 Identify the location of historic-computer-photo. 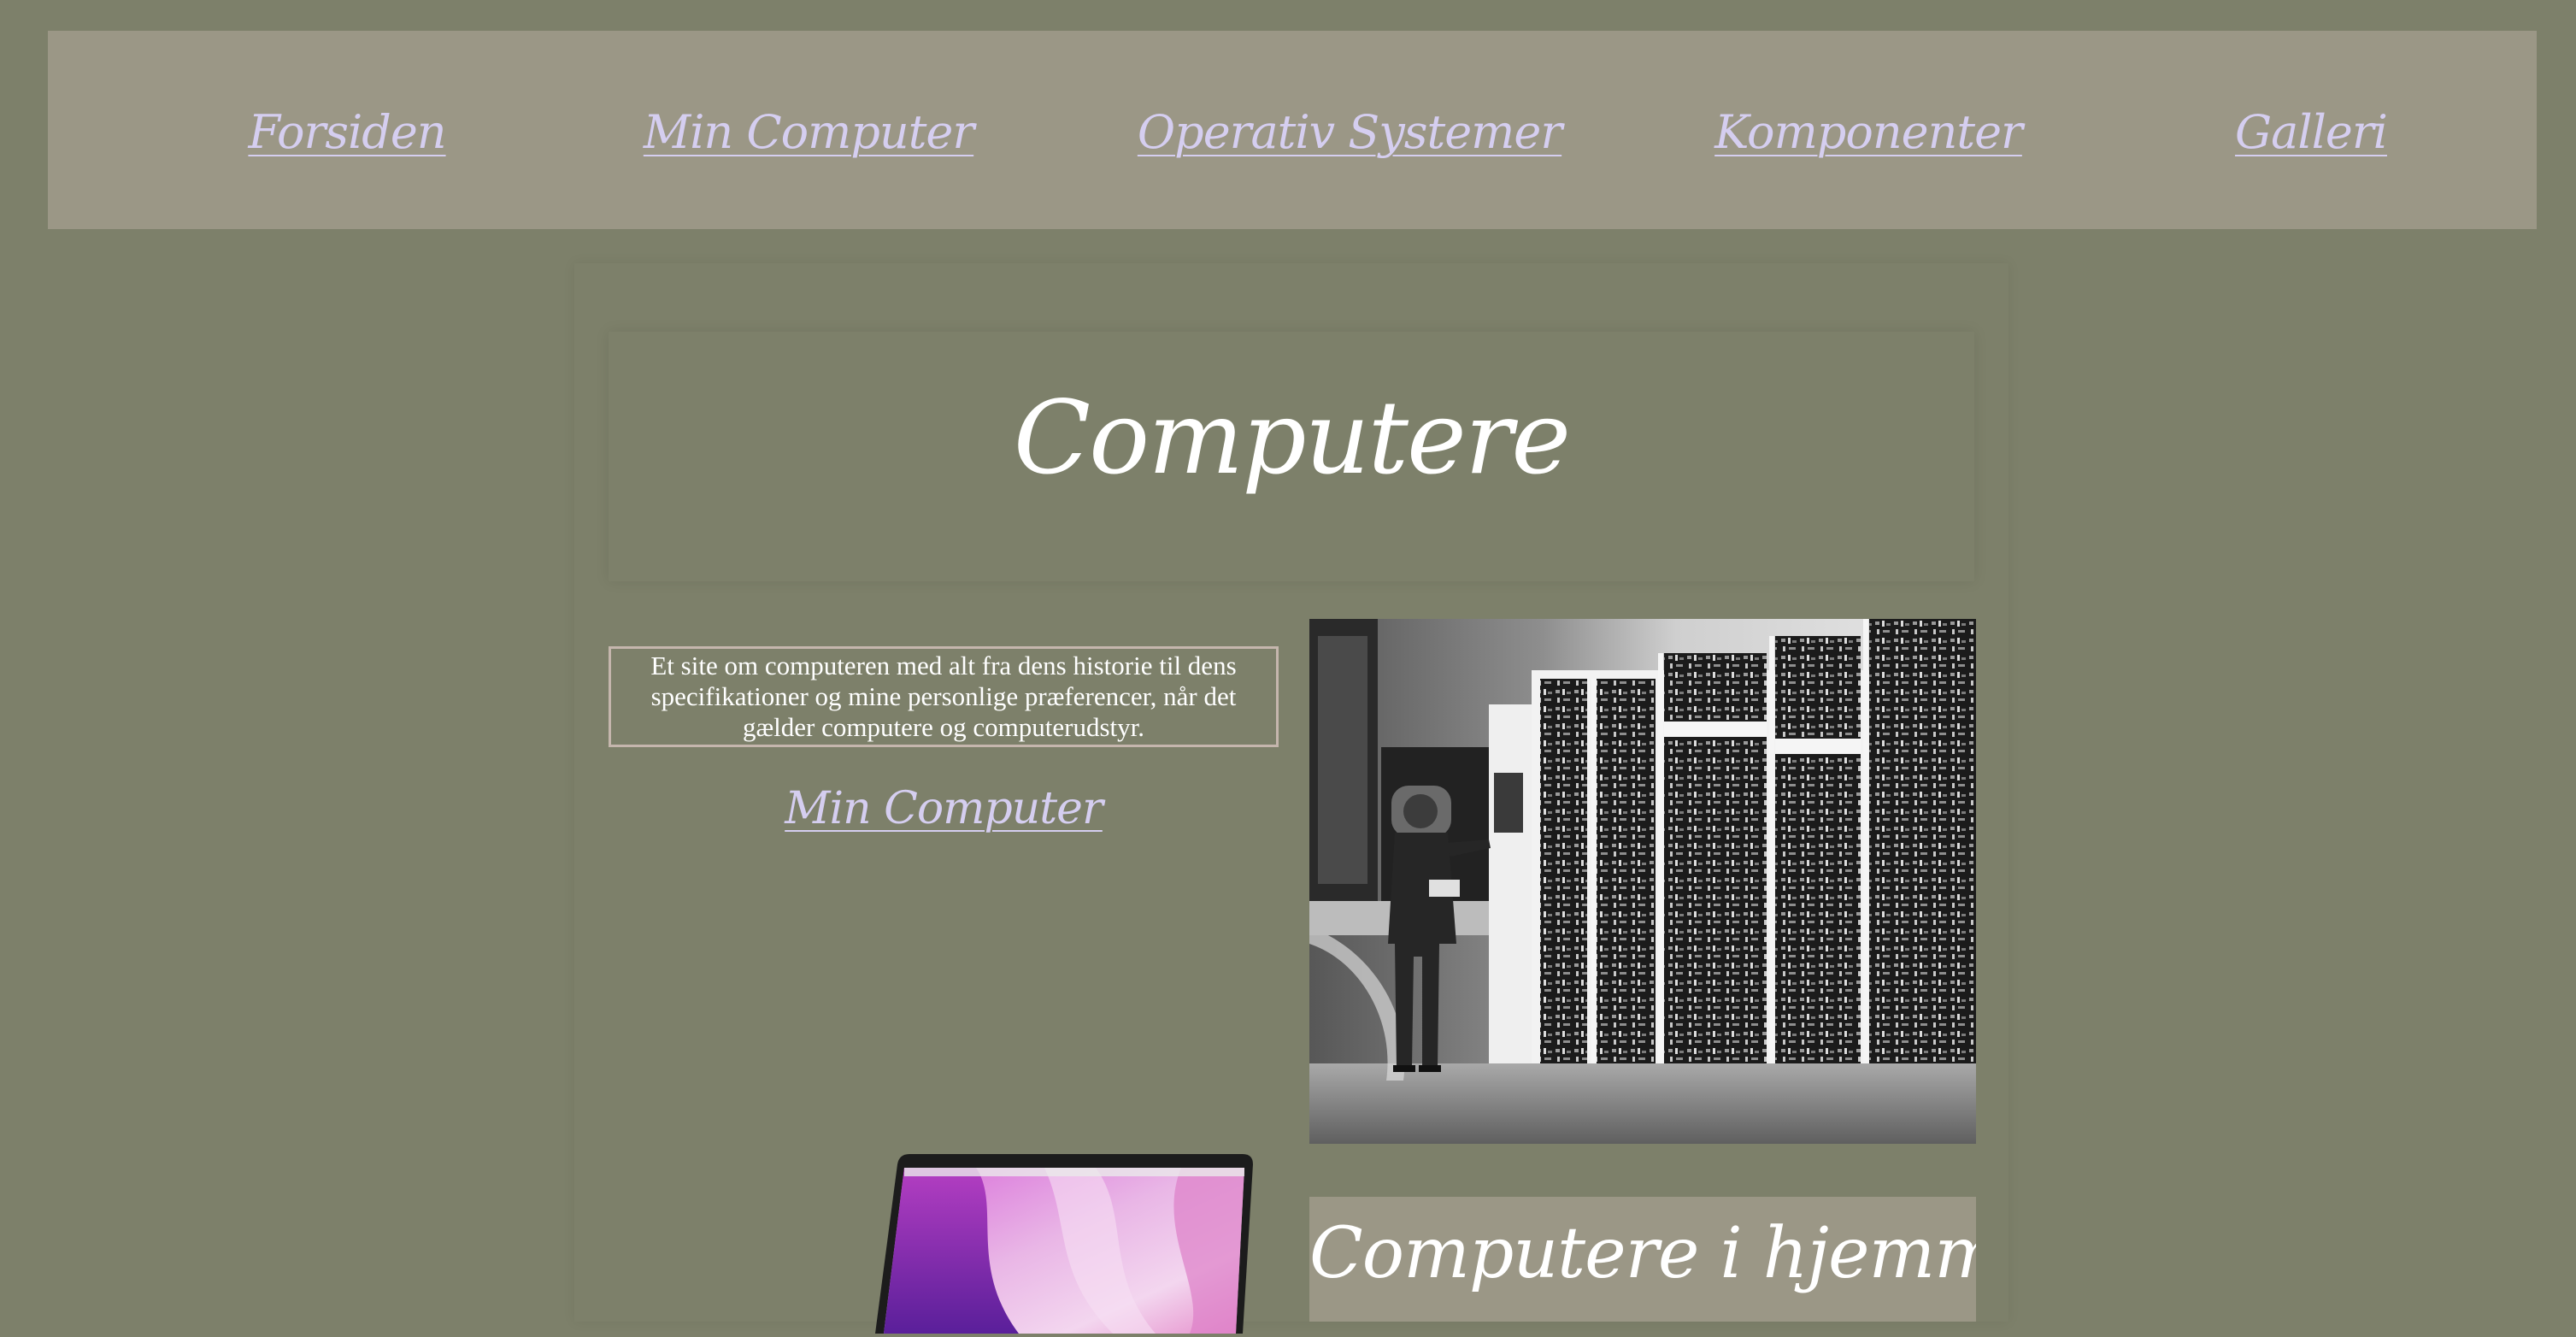
(1642, 882).